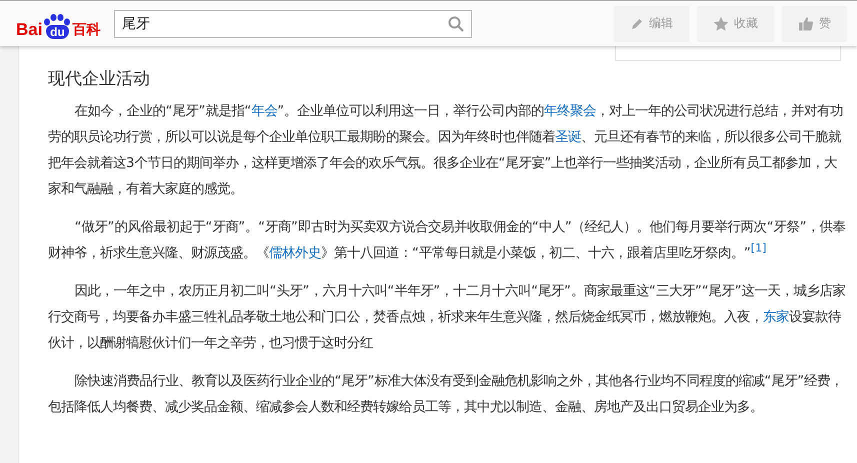 This screenshot has width=857, height=463. Describe the element at coordinates (806, 24) in the screenshot. I see `thumbs-up-icon` at that location.